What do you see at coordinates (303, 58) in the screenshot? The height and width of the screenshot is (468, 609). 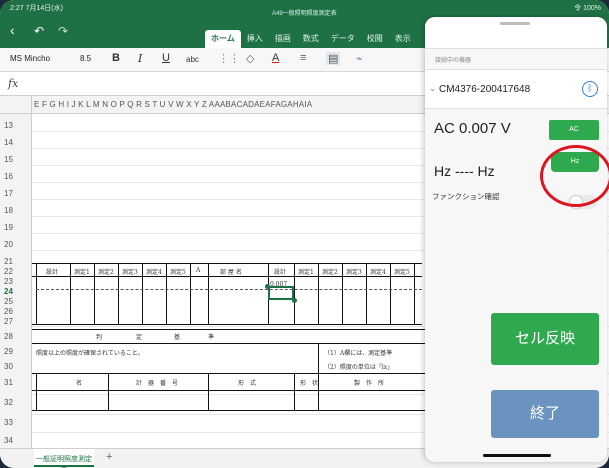 I see `align-icon: ≡` at bounding box center [303, 58].